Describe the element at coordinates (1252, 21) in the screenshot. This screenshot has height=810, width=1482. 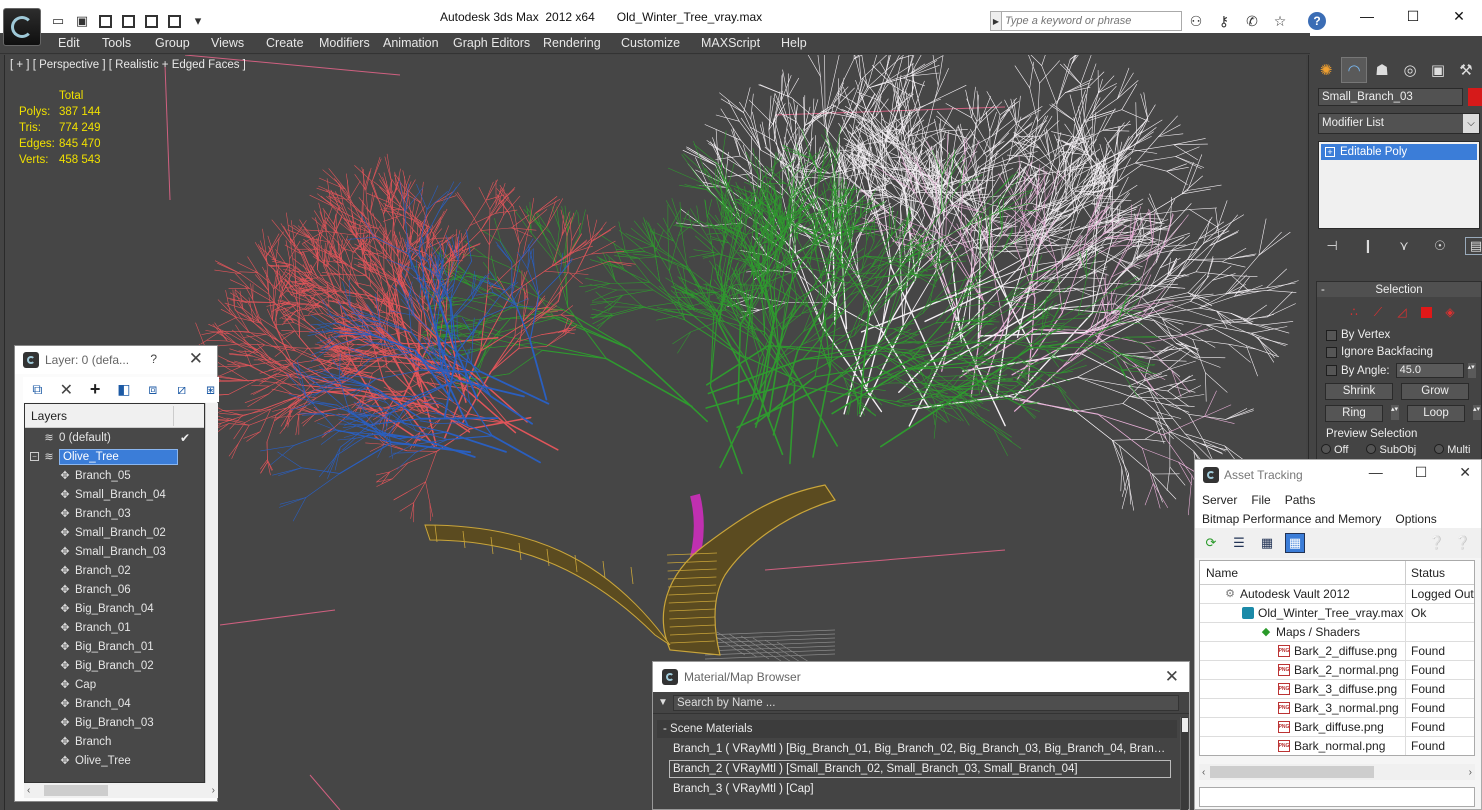
I see `satellite-icon: ✆` at that location.